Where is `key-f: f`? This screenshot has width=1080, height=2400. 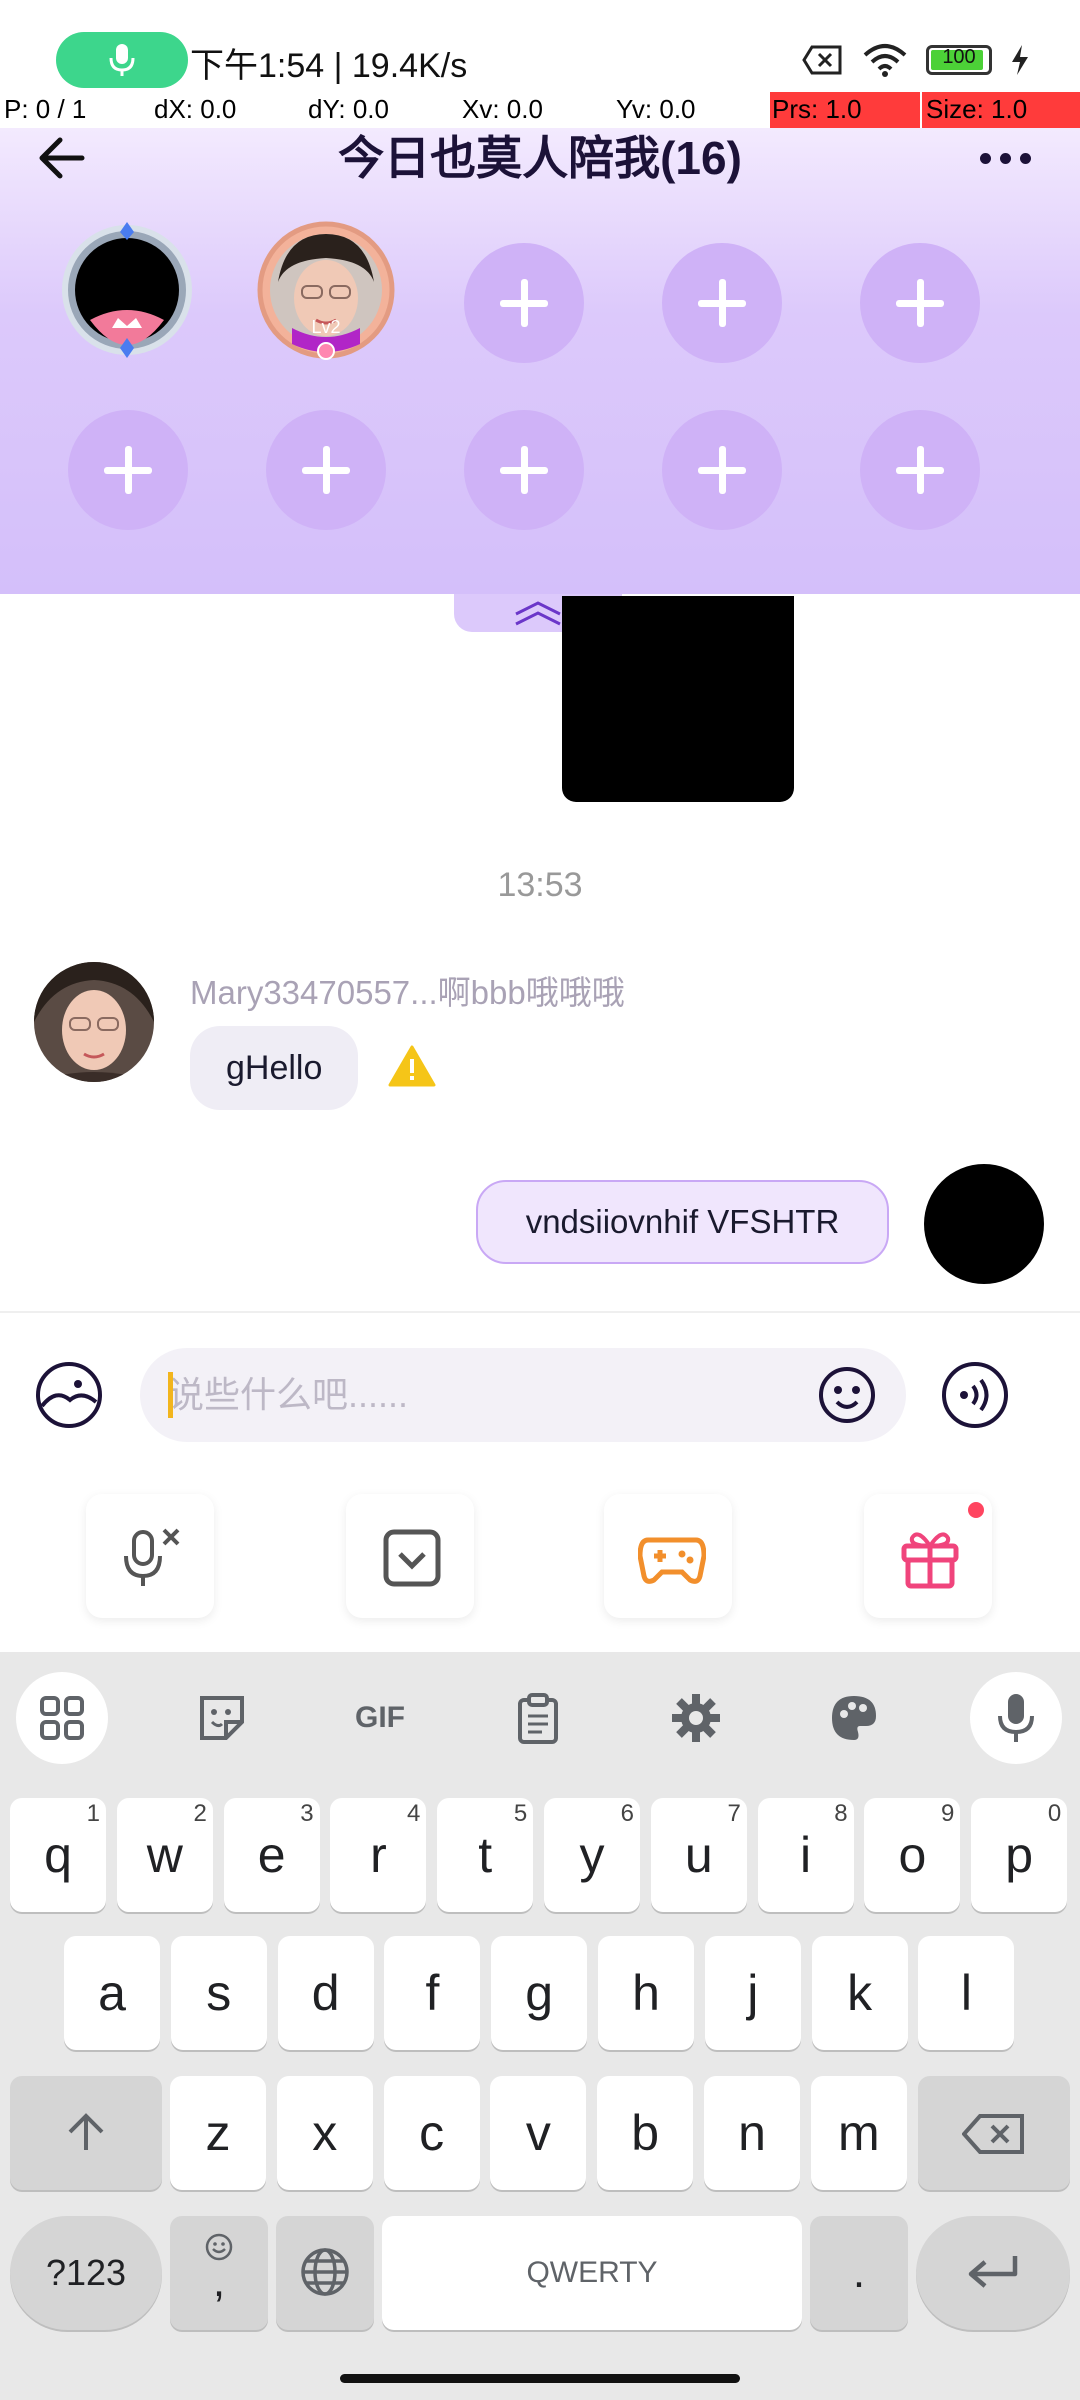
key-f: f is located at coordinates (432, 1993).